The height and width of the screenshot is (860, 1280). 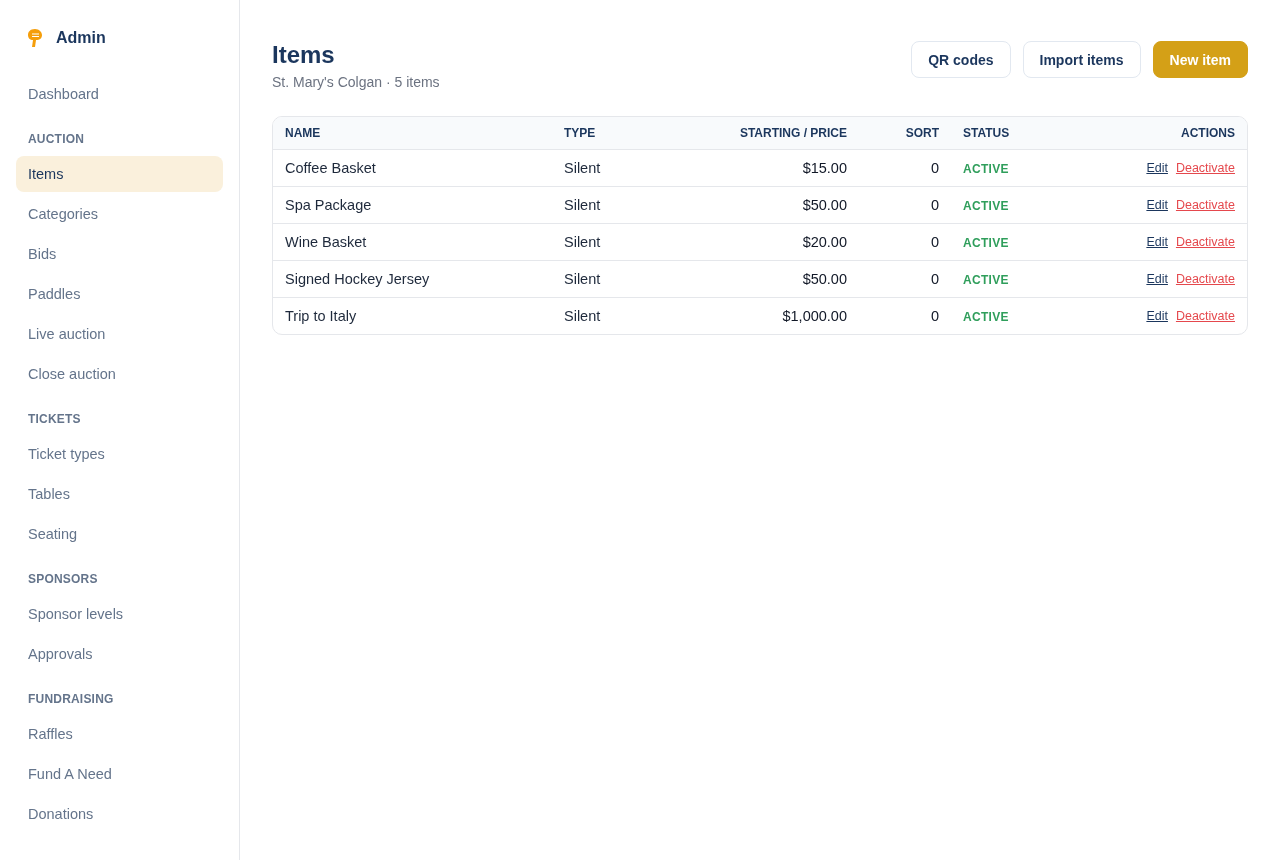 What do you see at coordinates (824, 242) in the screenshot?
I see `table-cell-text: $20.00` at bounding box center [824, 242].